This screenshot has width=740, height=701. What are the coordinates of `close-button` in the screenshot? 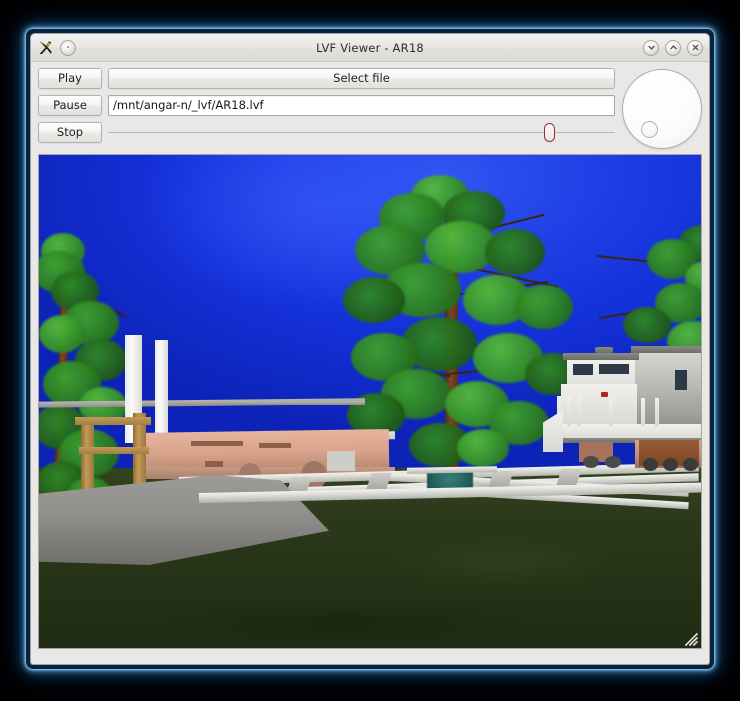 It's located at (695, 47).